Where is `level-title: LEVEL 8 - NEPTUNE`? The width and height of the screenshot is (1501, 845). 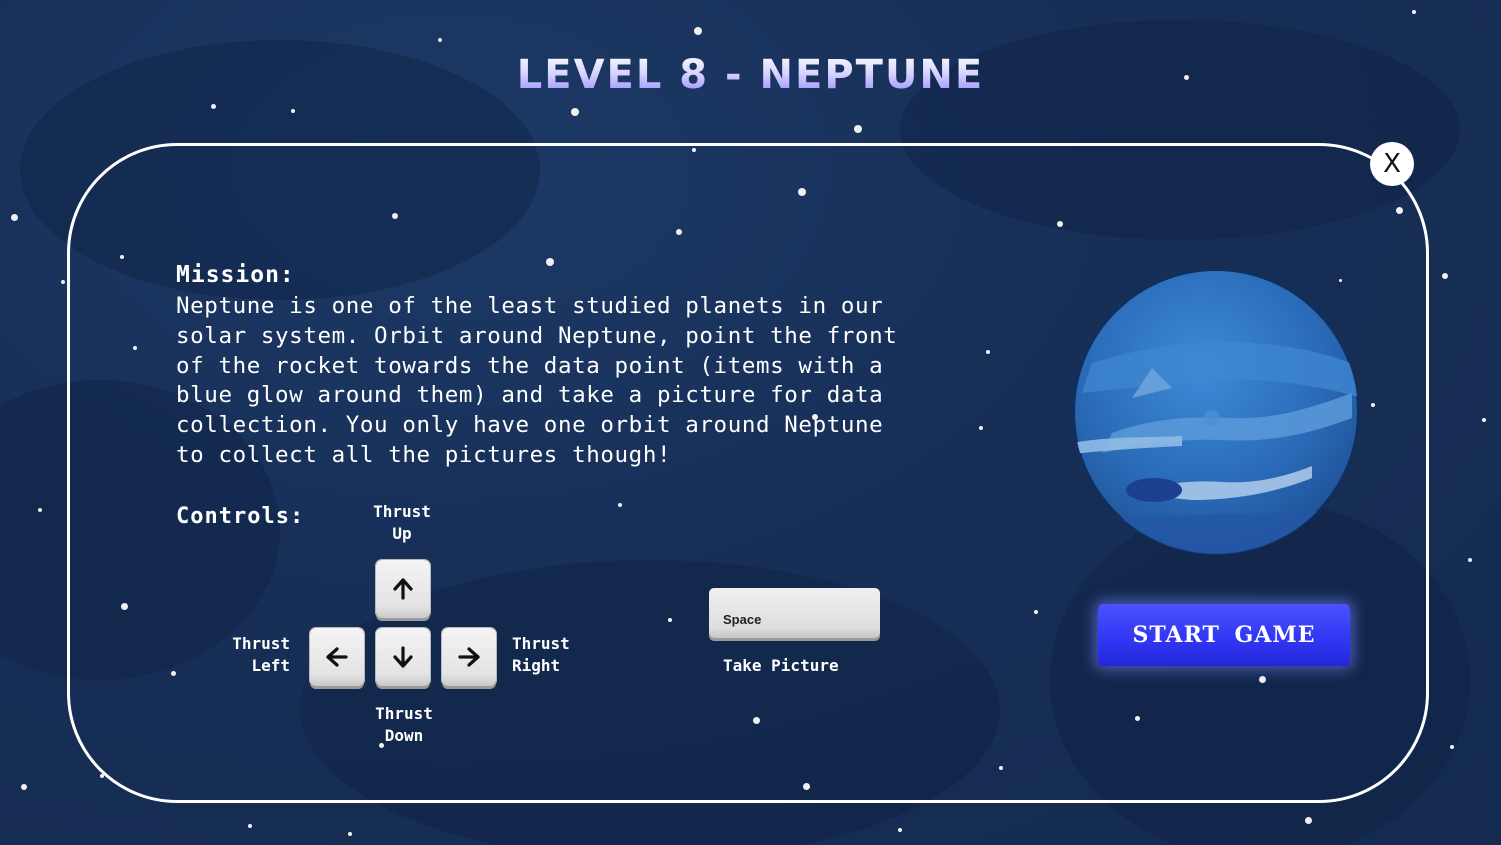 level-title: LEVEL 8 - NEPTUNE is located at coordinates (750, 75).